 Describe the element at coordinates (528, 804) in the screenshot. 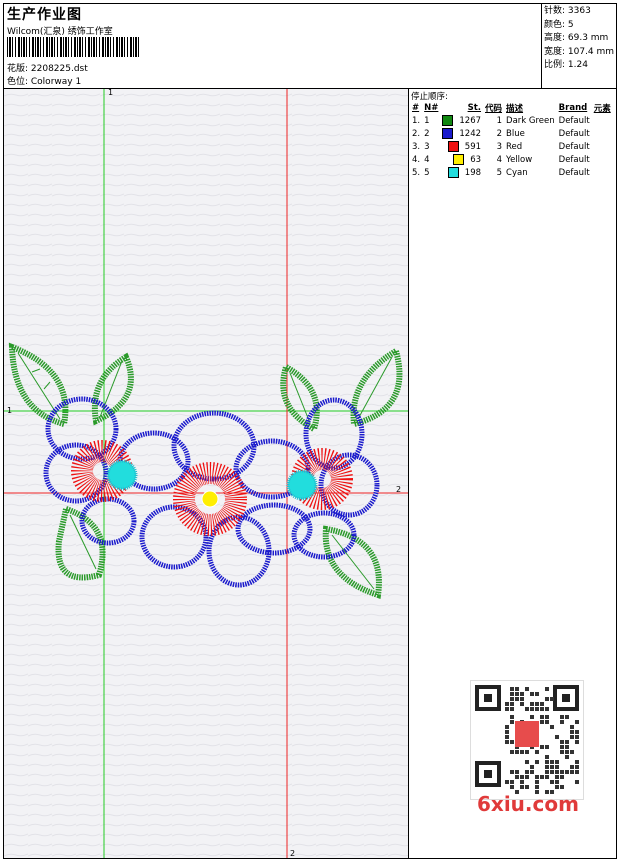

I see `watermark-logo: 6xiu.com` at that location.